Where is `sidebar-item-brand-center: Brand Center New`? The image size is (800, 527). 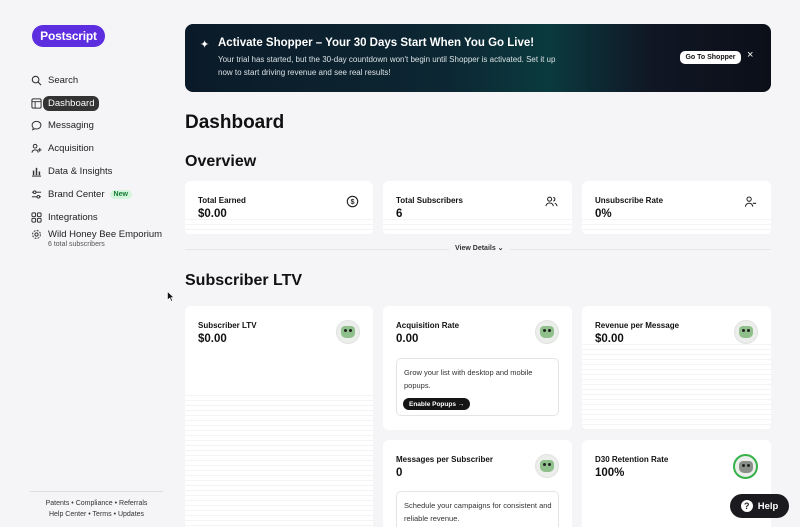
sidebar-item-brand-center: Brand Center New is located at coordinates (101, 194).